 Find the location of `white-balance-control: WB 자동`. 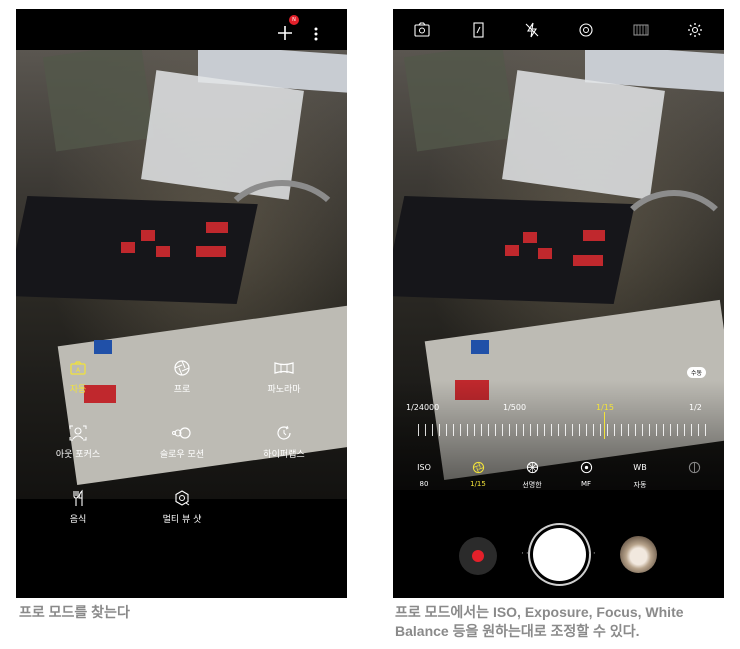

white-balance-control: WB 자동 is located at coordinates (640, 475).